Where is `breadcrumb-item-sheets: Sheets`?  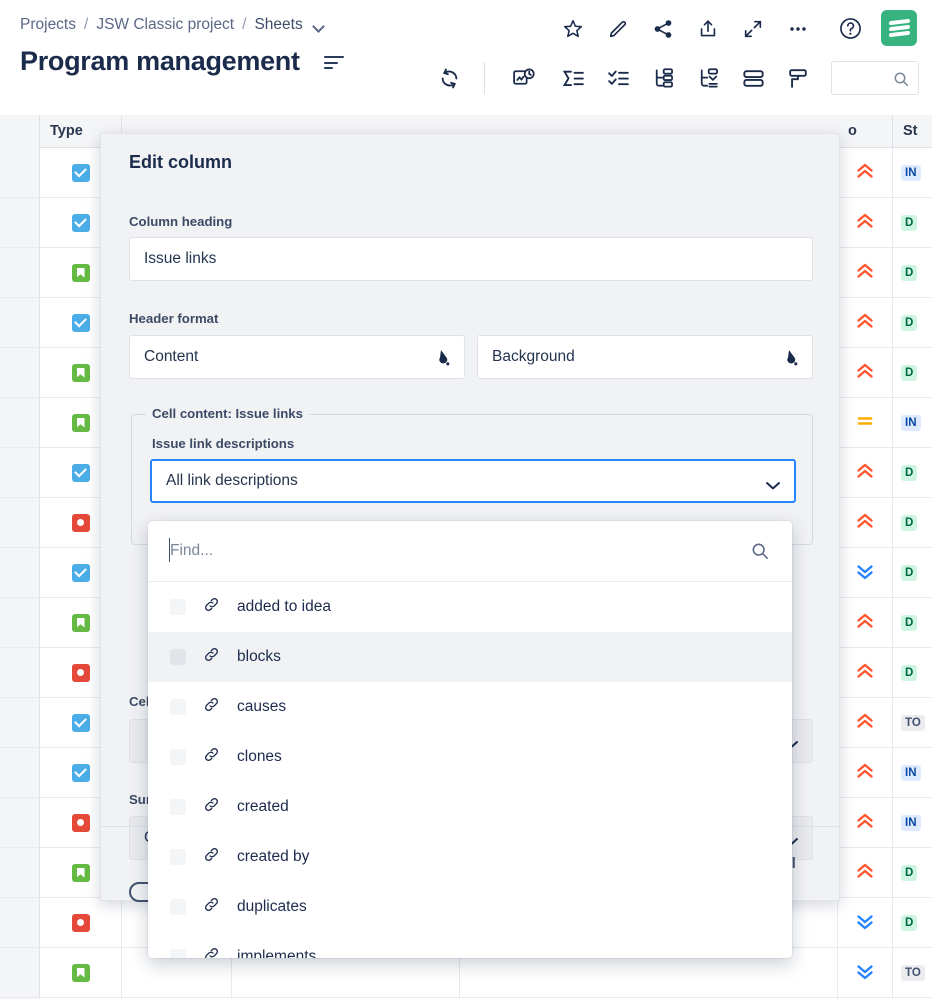 breadcrumb-item-sheets: Sheets is located at coordinates (278, 25).